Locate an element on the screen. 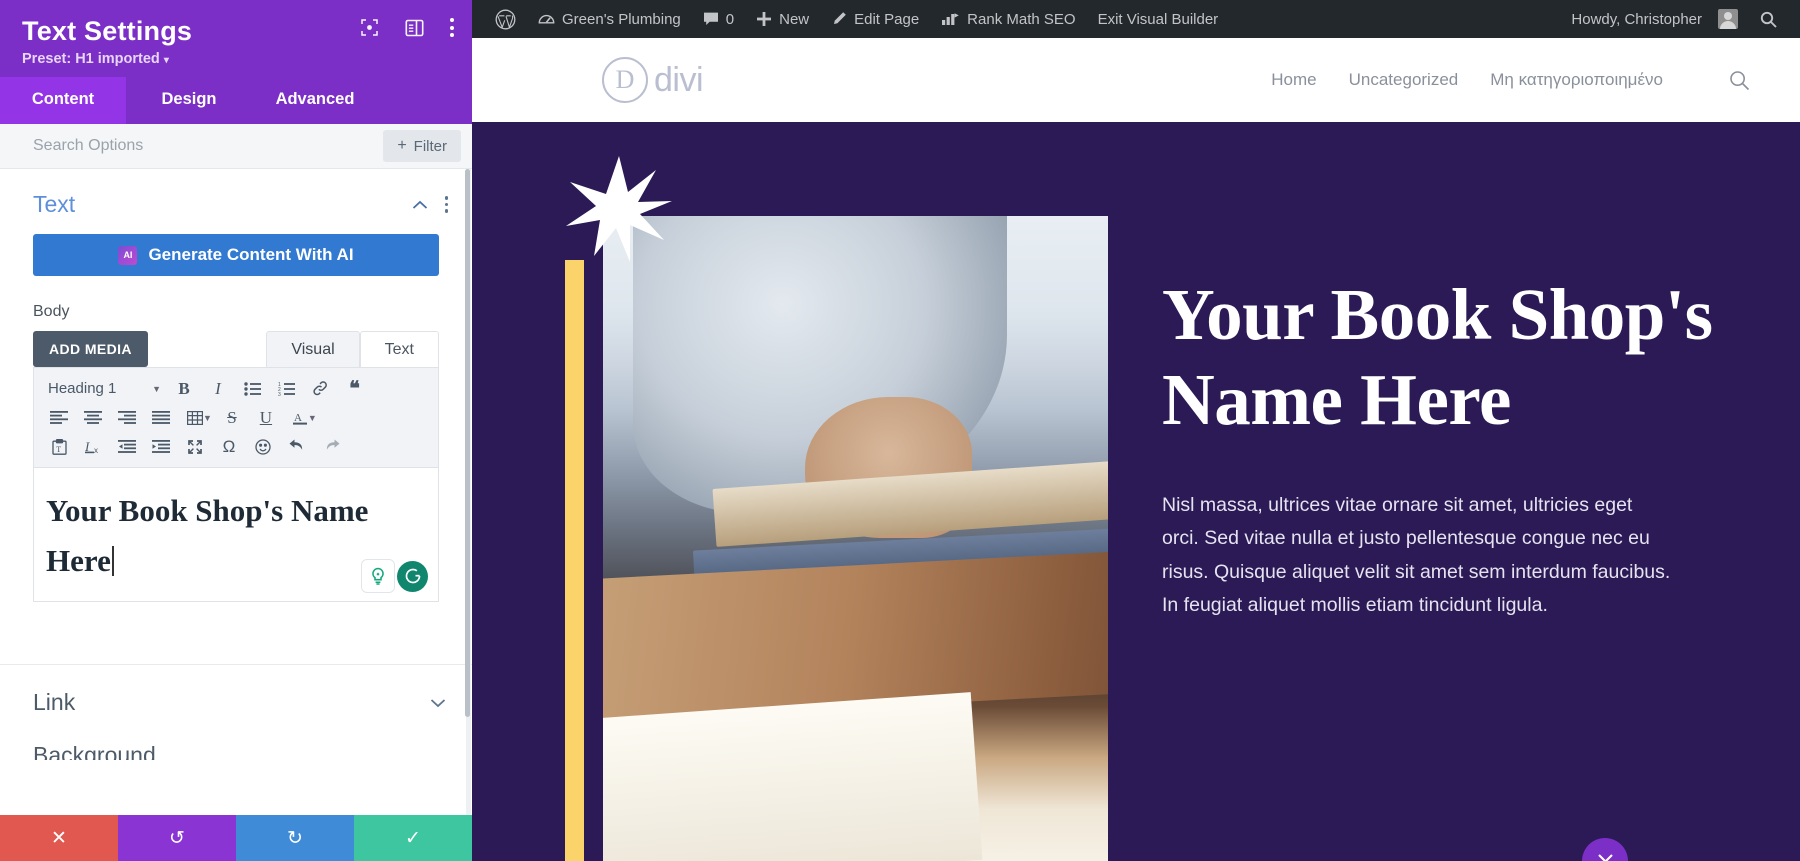 This screenshot has width=1800, height=861. link-section-title: Link is located at coordinates (54, 702).